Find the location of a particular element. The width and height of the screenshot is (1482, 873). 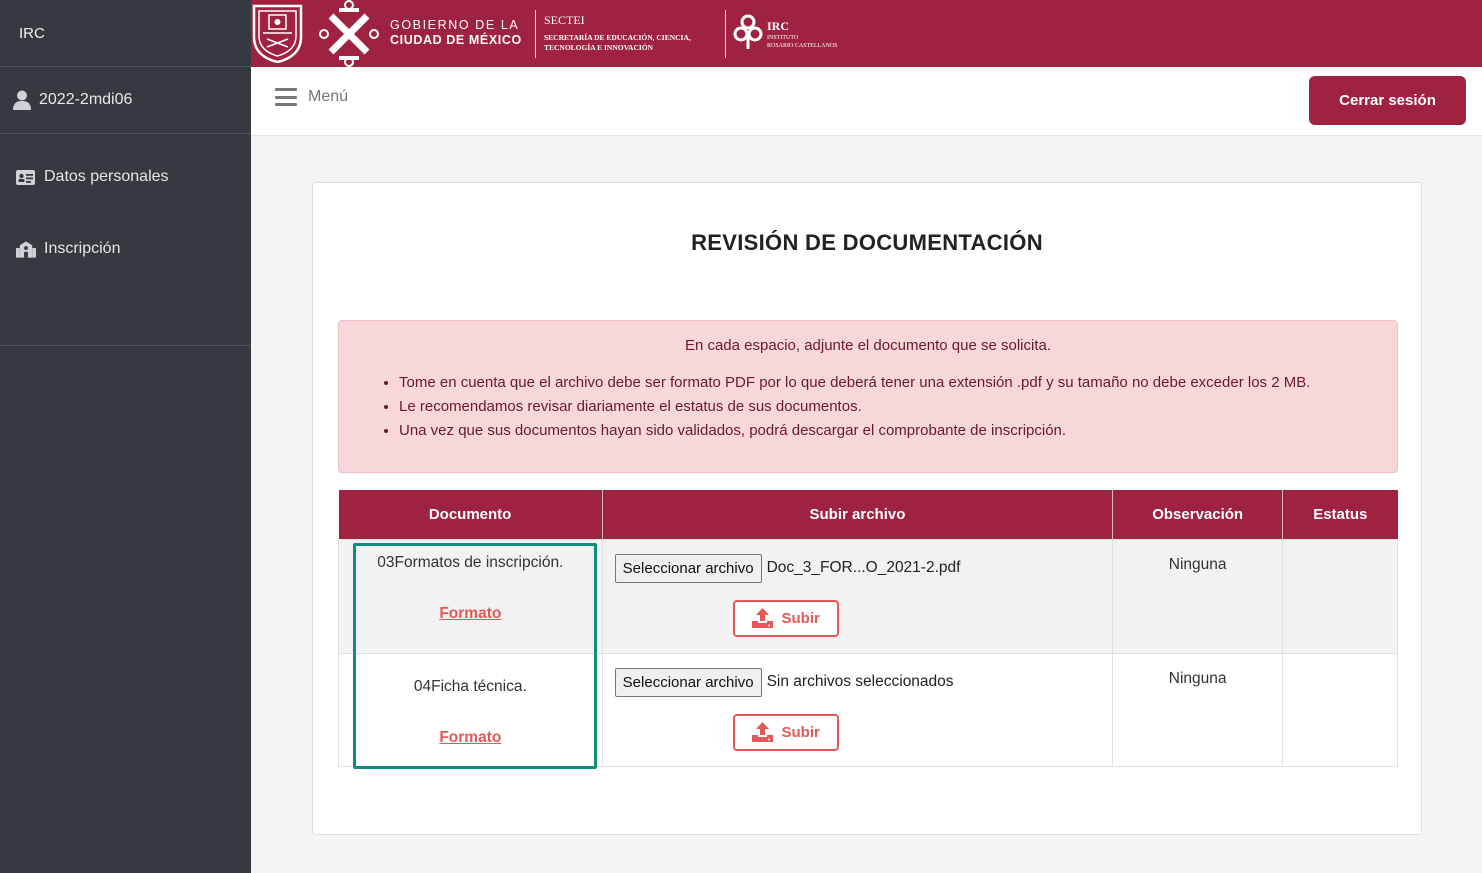

user-icon is located at coordinates (22, 100).